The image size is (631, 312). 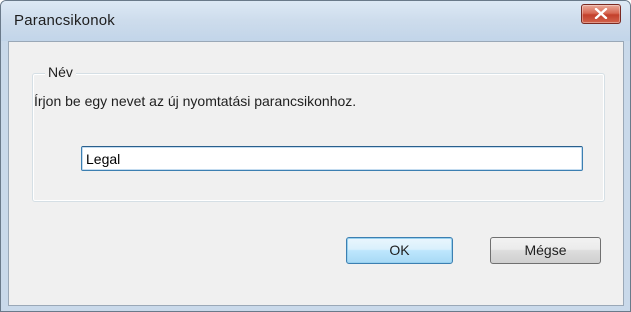 I want to click on group-legend: Név, so click(x=60, y=72).